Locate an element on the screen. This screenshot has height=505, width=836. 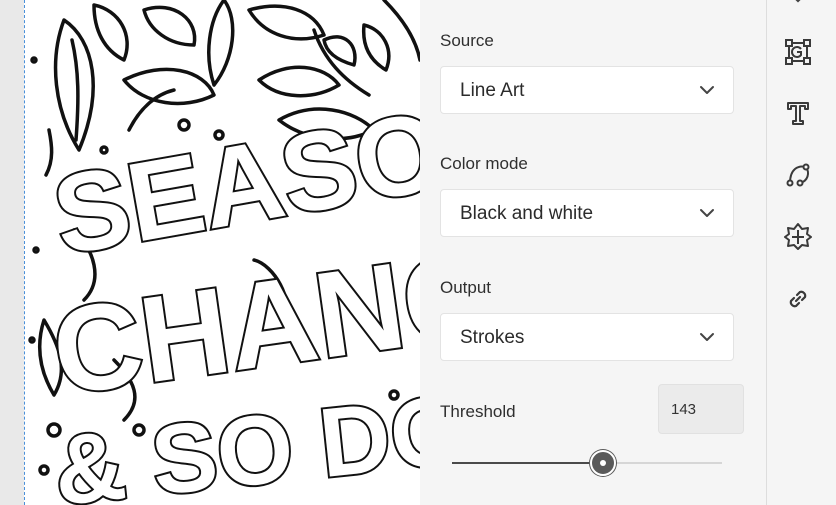
image-trace-icon is located at coordinates (798, 52).